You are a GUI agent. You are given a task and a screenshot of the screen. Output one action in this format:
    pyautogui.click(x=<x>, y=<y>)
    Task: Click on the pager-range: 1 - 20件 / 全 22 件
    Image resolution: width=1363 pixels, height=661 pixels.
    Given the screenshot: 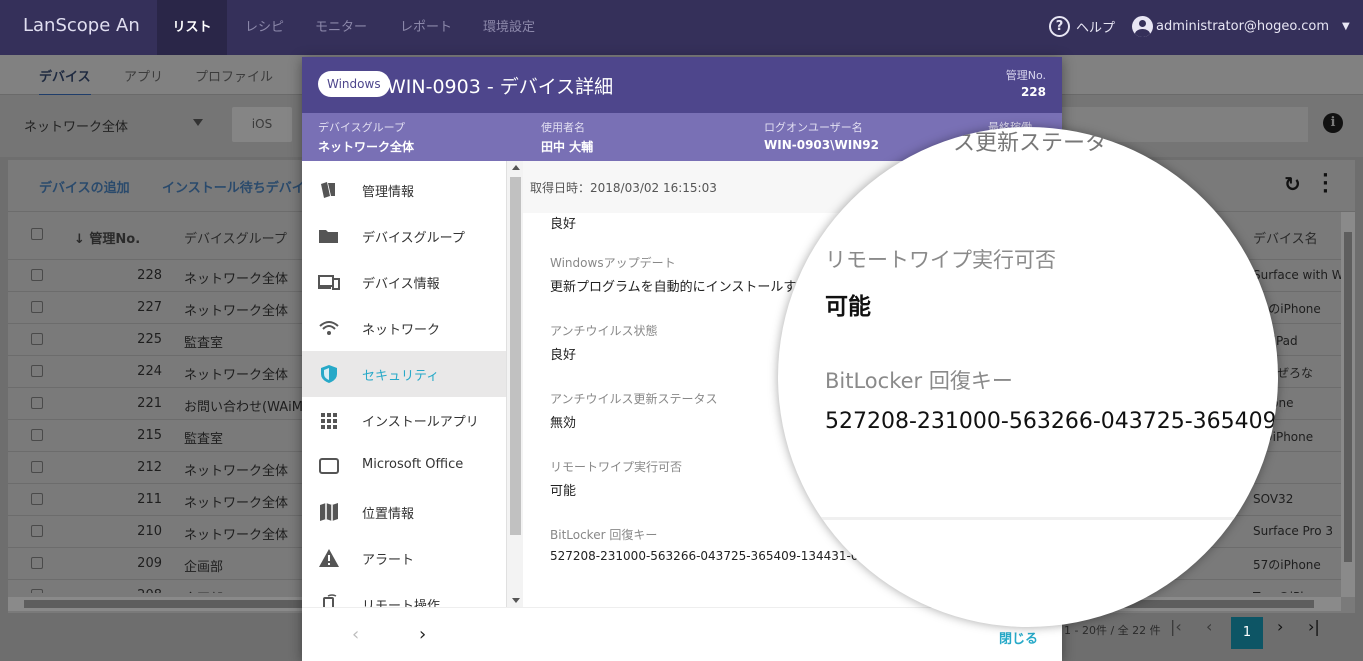 What is the action you would take?
    pyautogui.click(x=1112, y=630)
    